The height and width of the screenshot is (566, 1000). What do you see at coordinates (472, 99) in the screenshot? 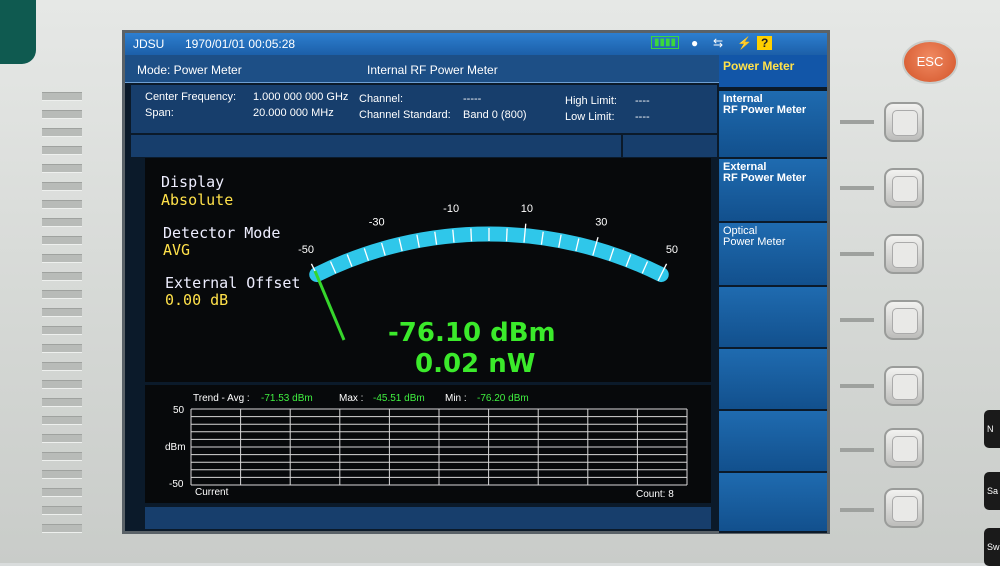
I see `channel-value: -----` at bounding box center [472, 99].